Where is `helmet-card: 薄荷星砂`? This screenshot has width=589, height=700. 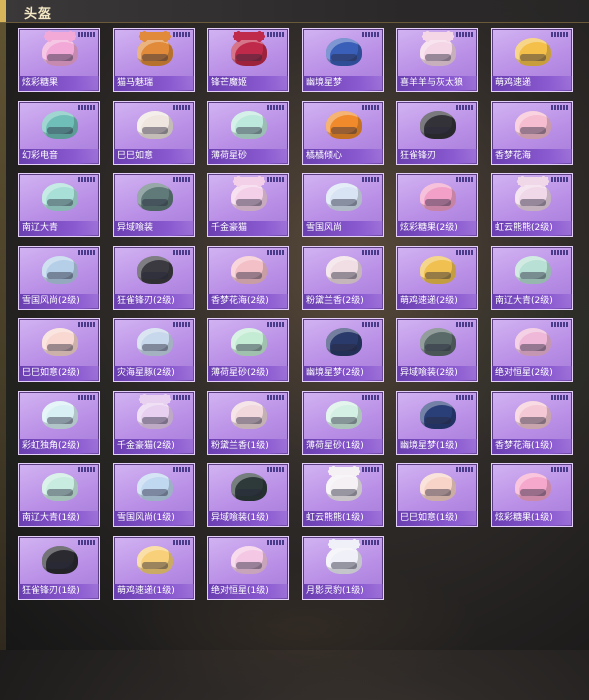
helmet-card: 薄荷星砂 is located at coordinates (248, 133).